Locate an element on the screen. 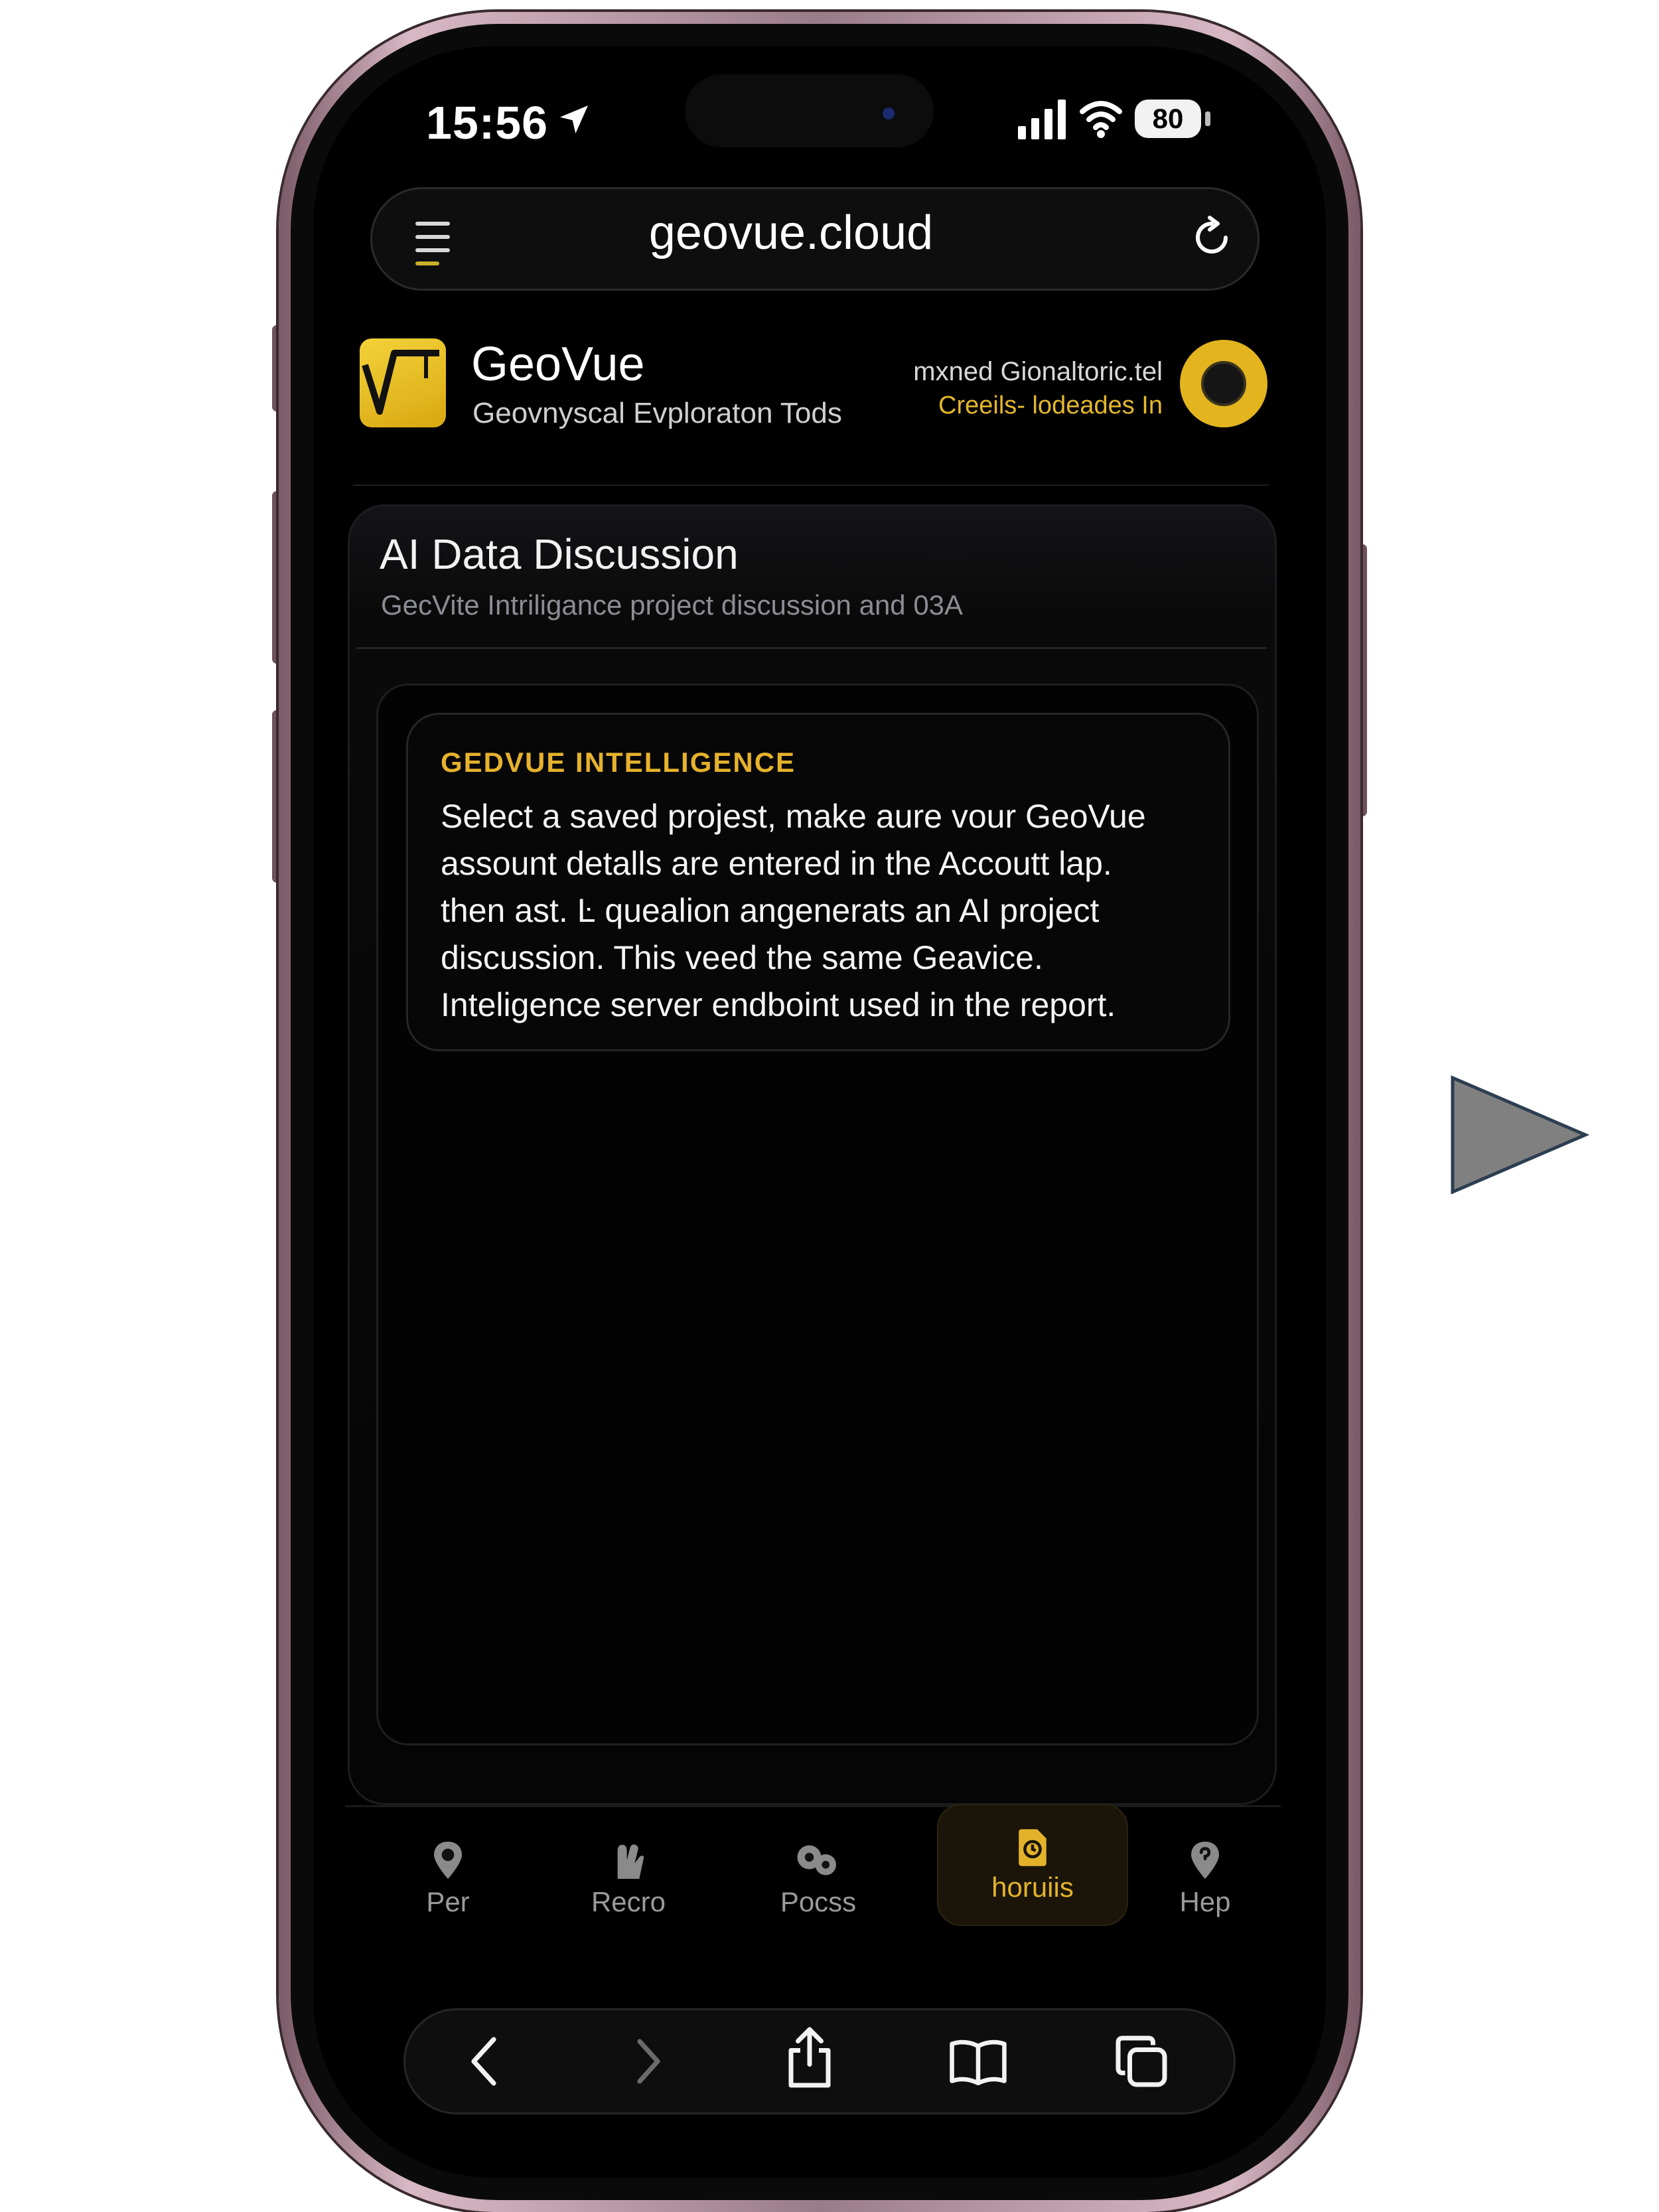 This screenshot has width=1659, height=2212. tab-label: Hep is located at coordinates (1205, 1901).